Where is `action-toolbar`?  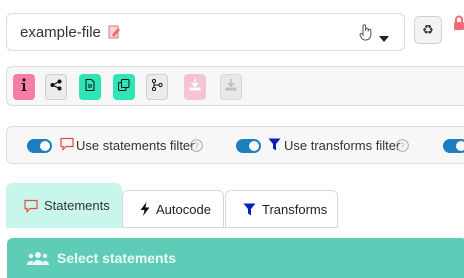
action-toolbar is located at coordinates (235, 86).